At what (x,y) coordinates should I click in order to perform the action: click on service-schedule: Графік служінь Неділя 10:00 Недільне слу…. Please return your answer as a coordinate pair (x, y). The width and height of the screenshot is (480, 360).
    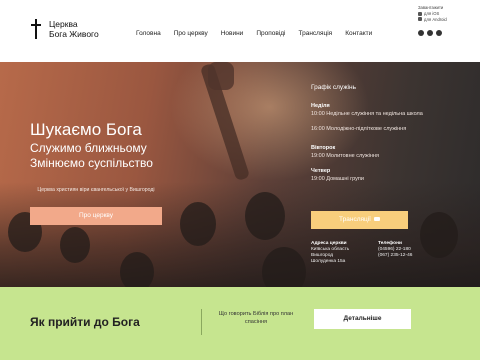
    Looking at the image, I should click on (367, 133).